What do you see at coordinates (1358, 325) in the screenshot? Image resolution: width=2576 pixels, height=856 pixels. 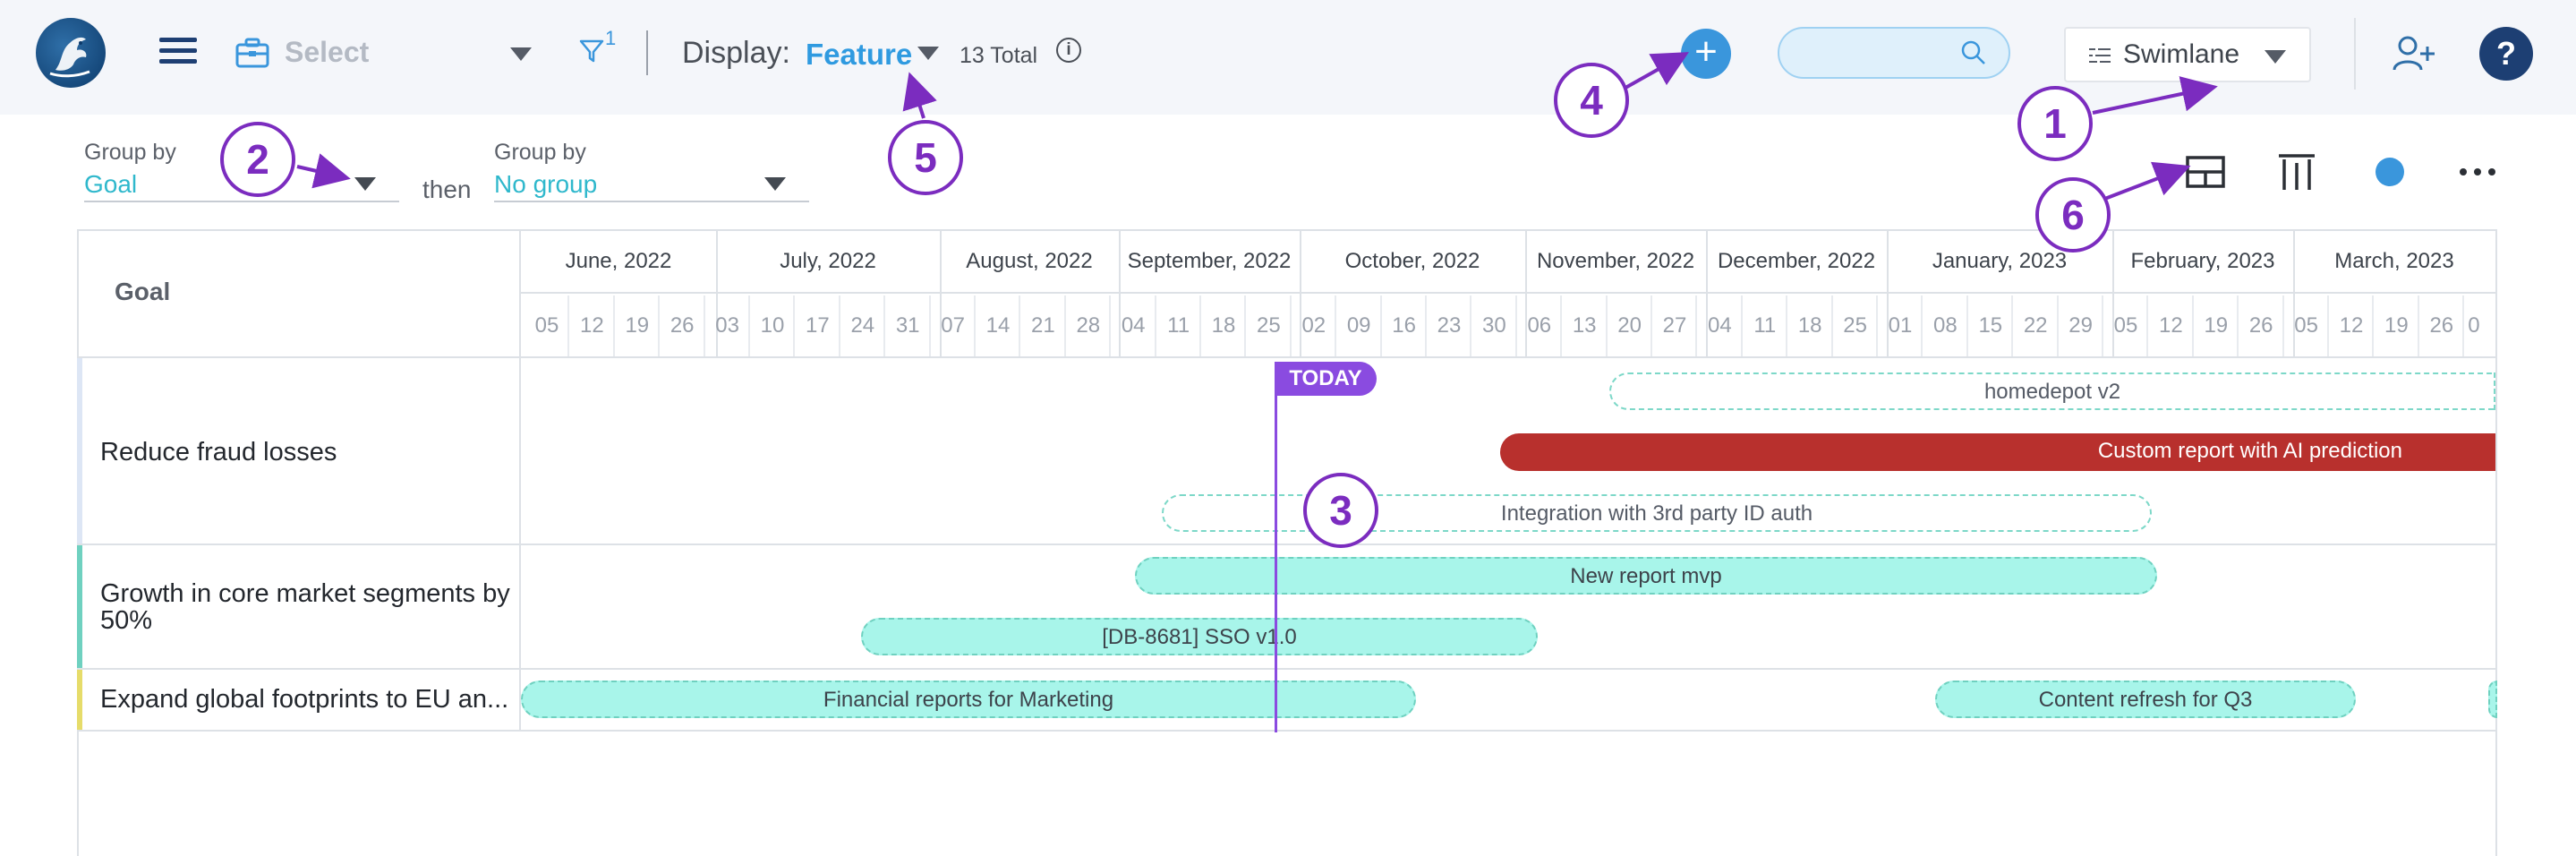 I see `week-label: 09` at bounding box center [1358, 325].